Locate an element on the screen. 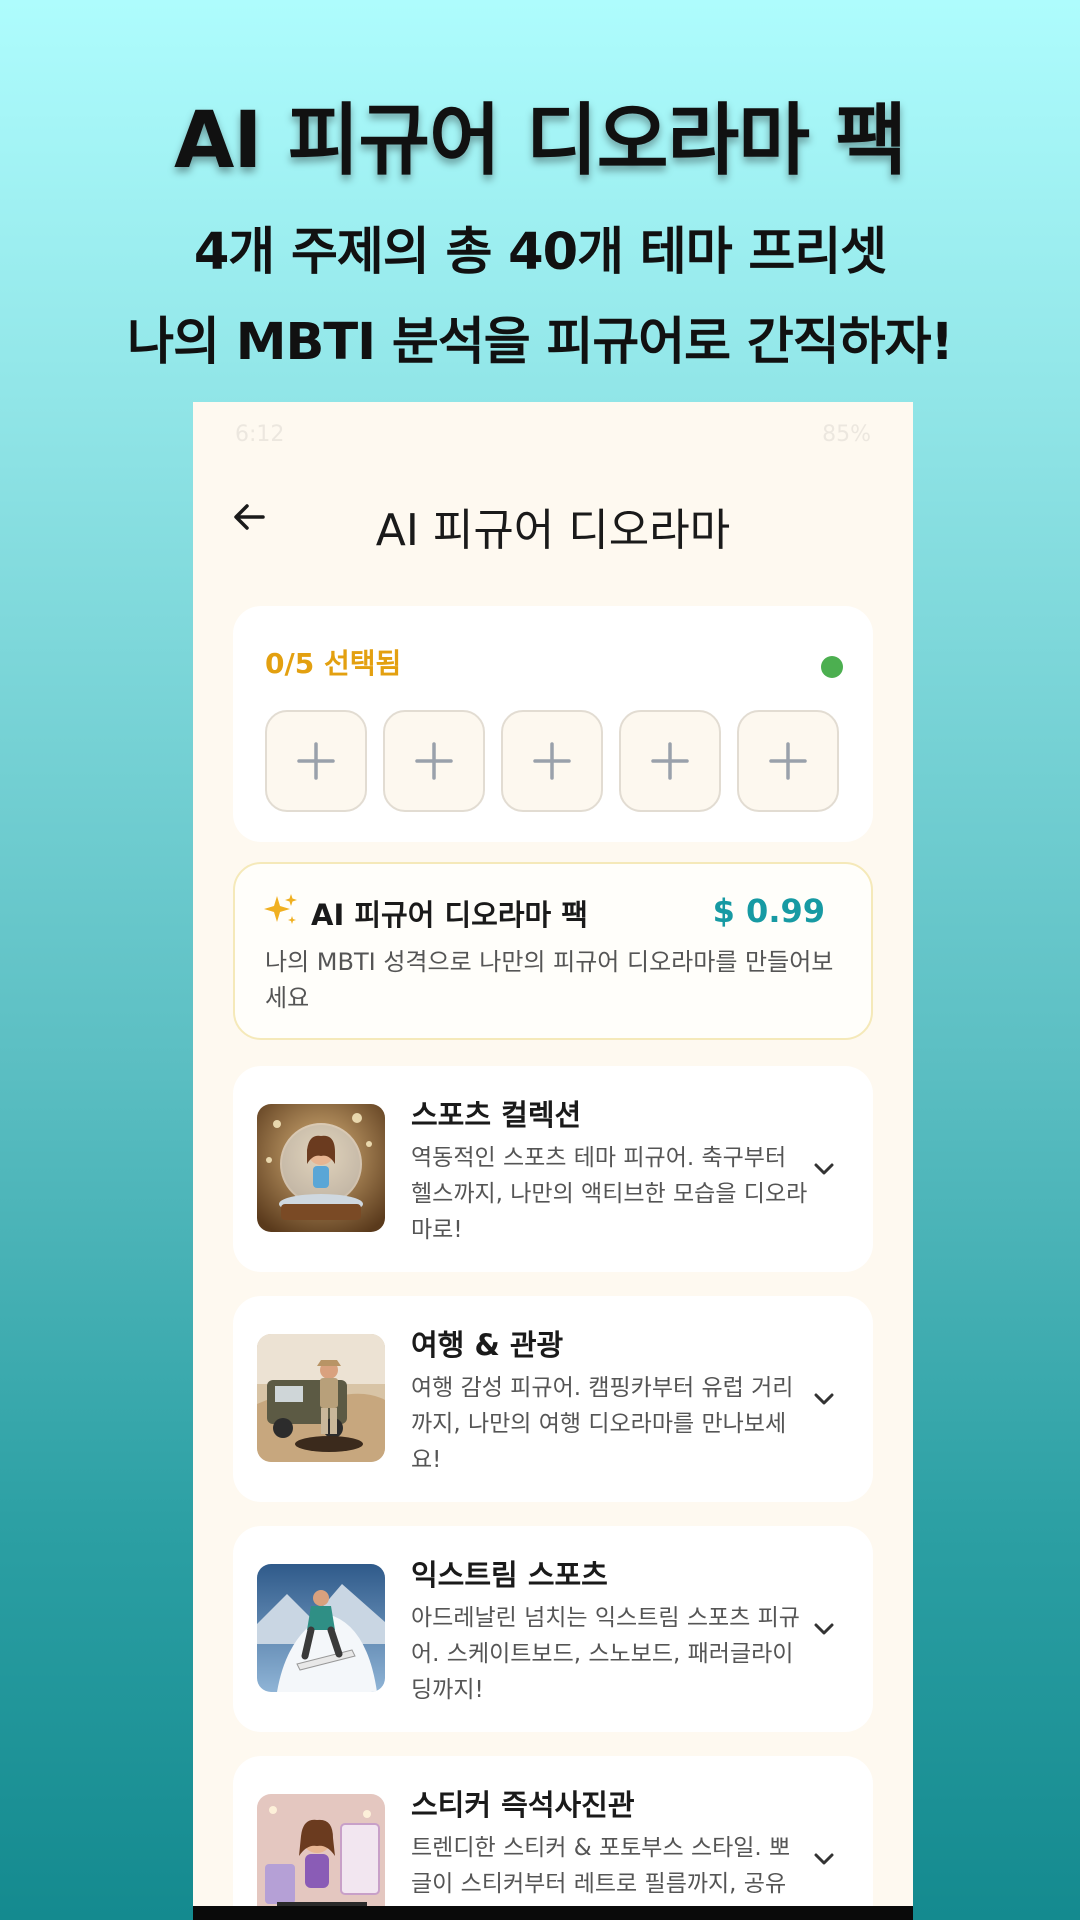 This screenshot has height=1920, width=1080. theme-title: 스포츠 컬렉션 is located at coordinates (496, 1115).